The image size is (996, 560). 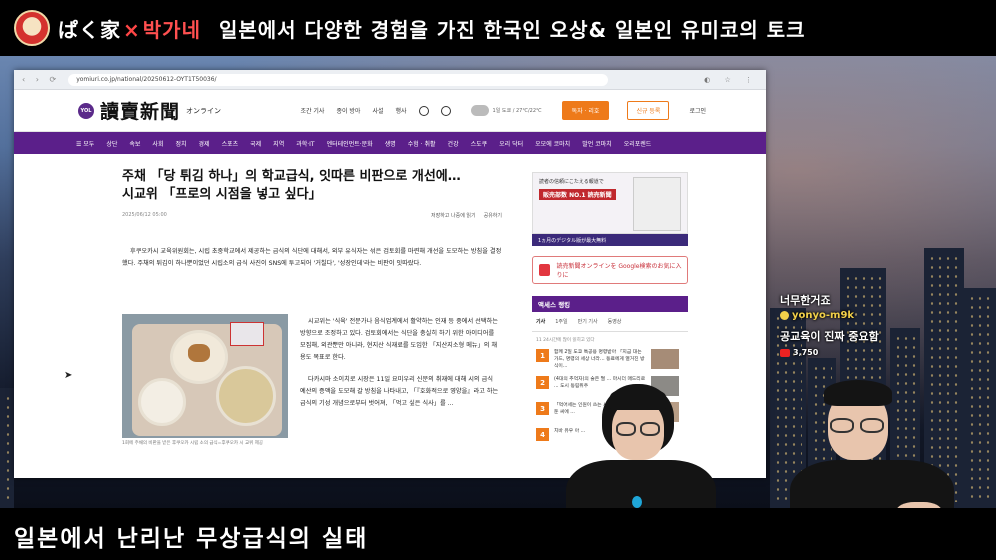 I want to click on nav-item: 정치, so click(x=180, y=143).